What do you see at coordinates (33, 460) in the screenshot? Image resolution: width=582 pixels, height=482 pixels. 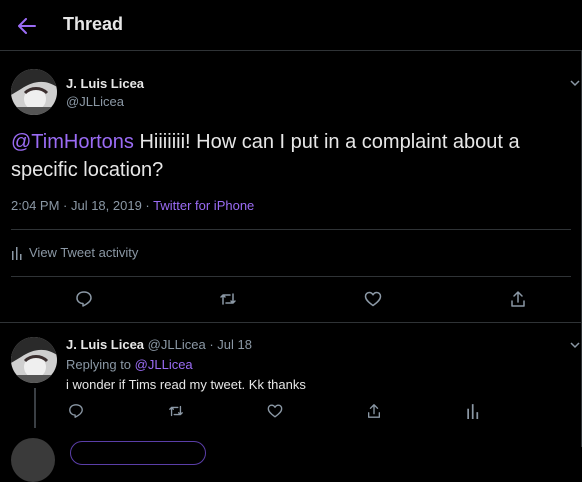 I see `next-avatar` at bounding box center [33, 460].